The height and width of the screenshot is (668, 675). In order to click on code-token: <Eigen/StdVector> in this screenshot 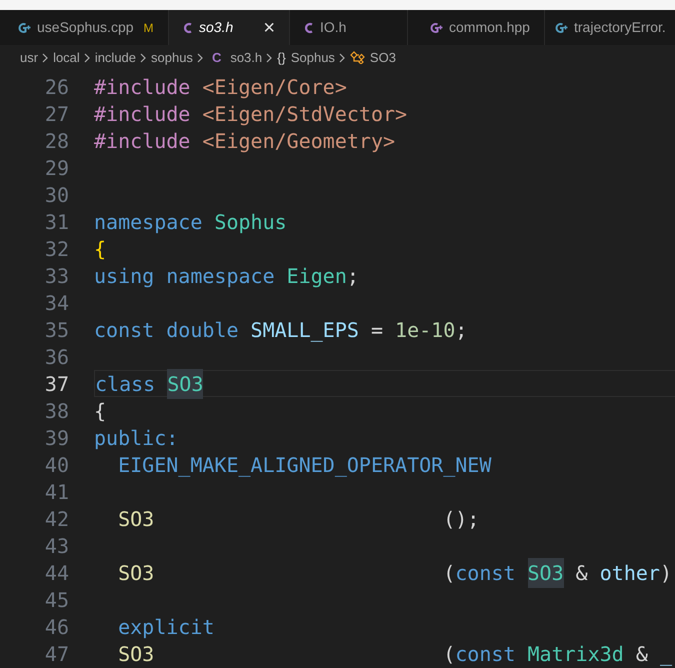, I will do `click(304, 114)`.